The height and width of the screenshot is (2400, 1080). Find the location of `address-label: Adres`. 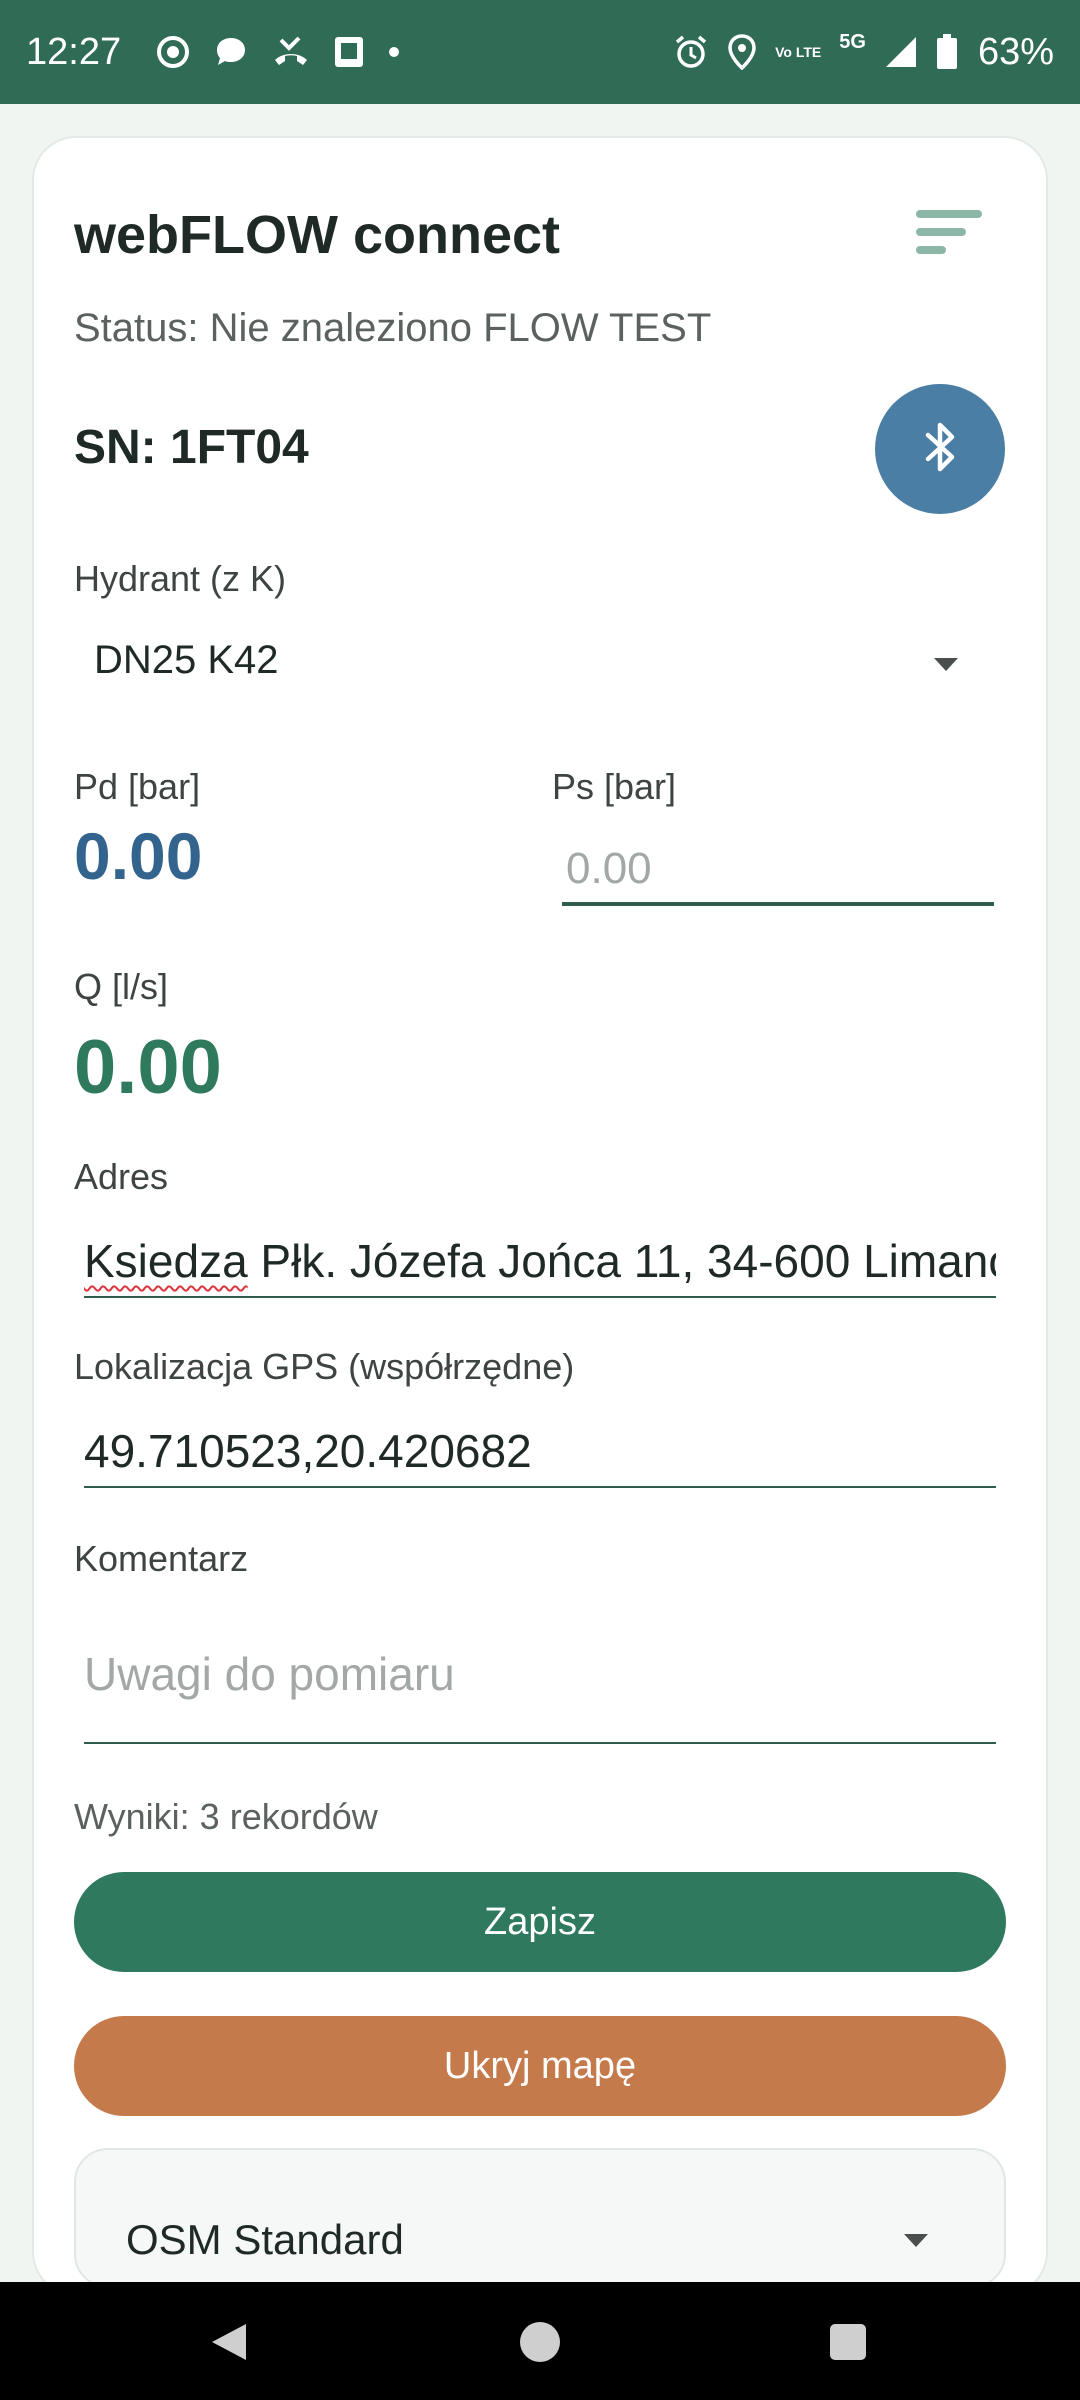

address-label: Adres is located at coordinates (121, 1176).